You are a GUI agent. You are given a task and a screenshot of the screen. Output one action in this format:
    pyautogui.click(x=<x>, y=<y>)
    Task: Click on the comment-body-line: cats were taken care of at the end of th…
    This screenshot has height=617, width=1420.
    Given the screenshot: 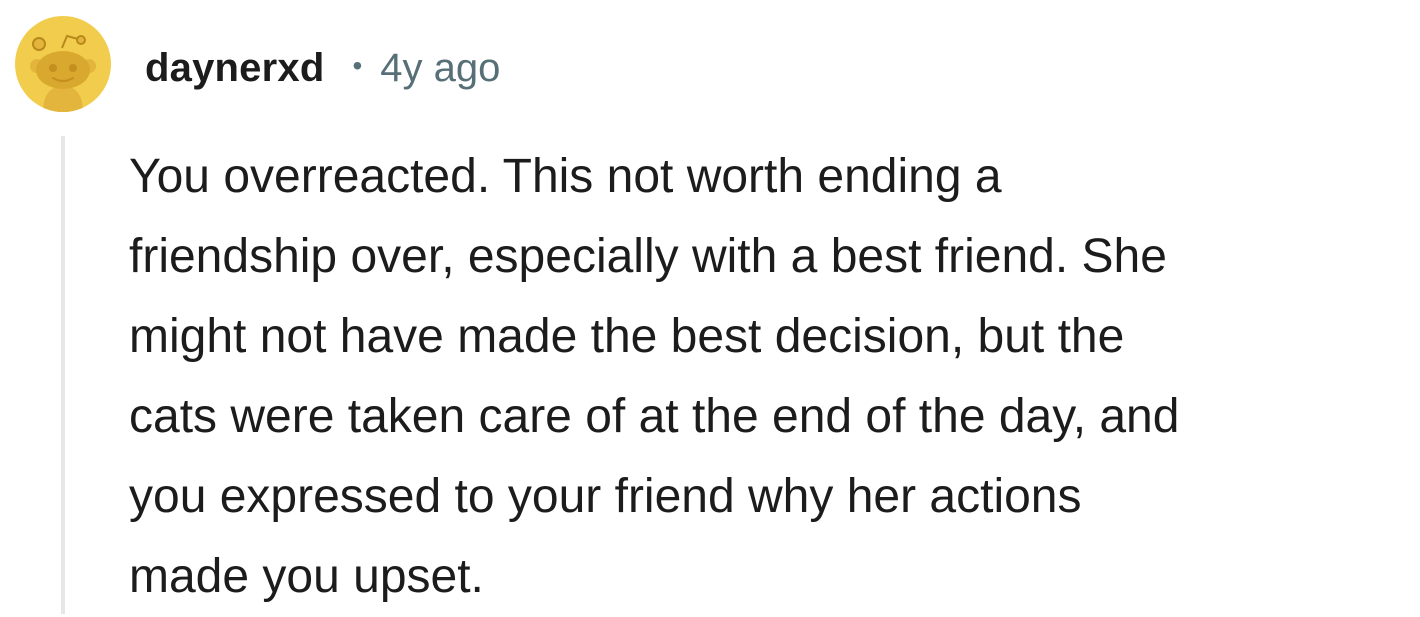 What is the action you would take?
    pyautogui.click(x=654, y=416)
    